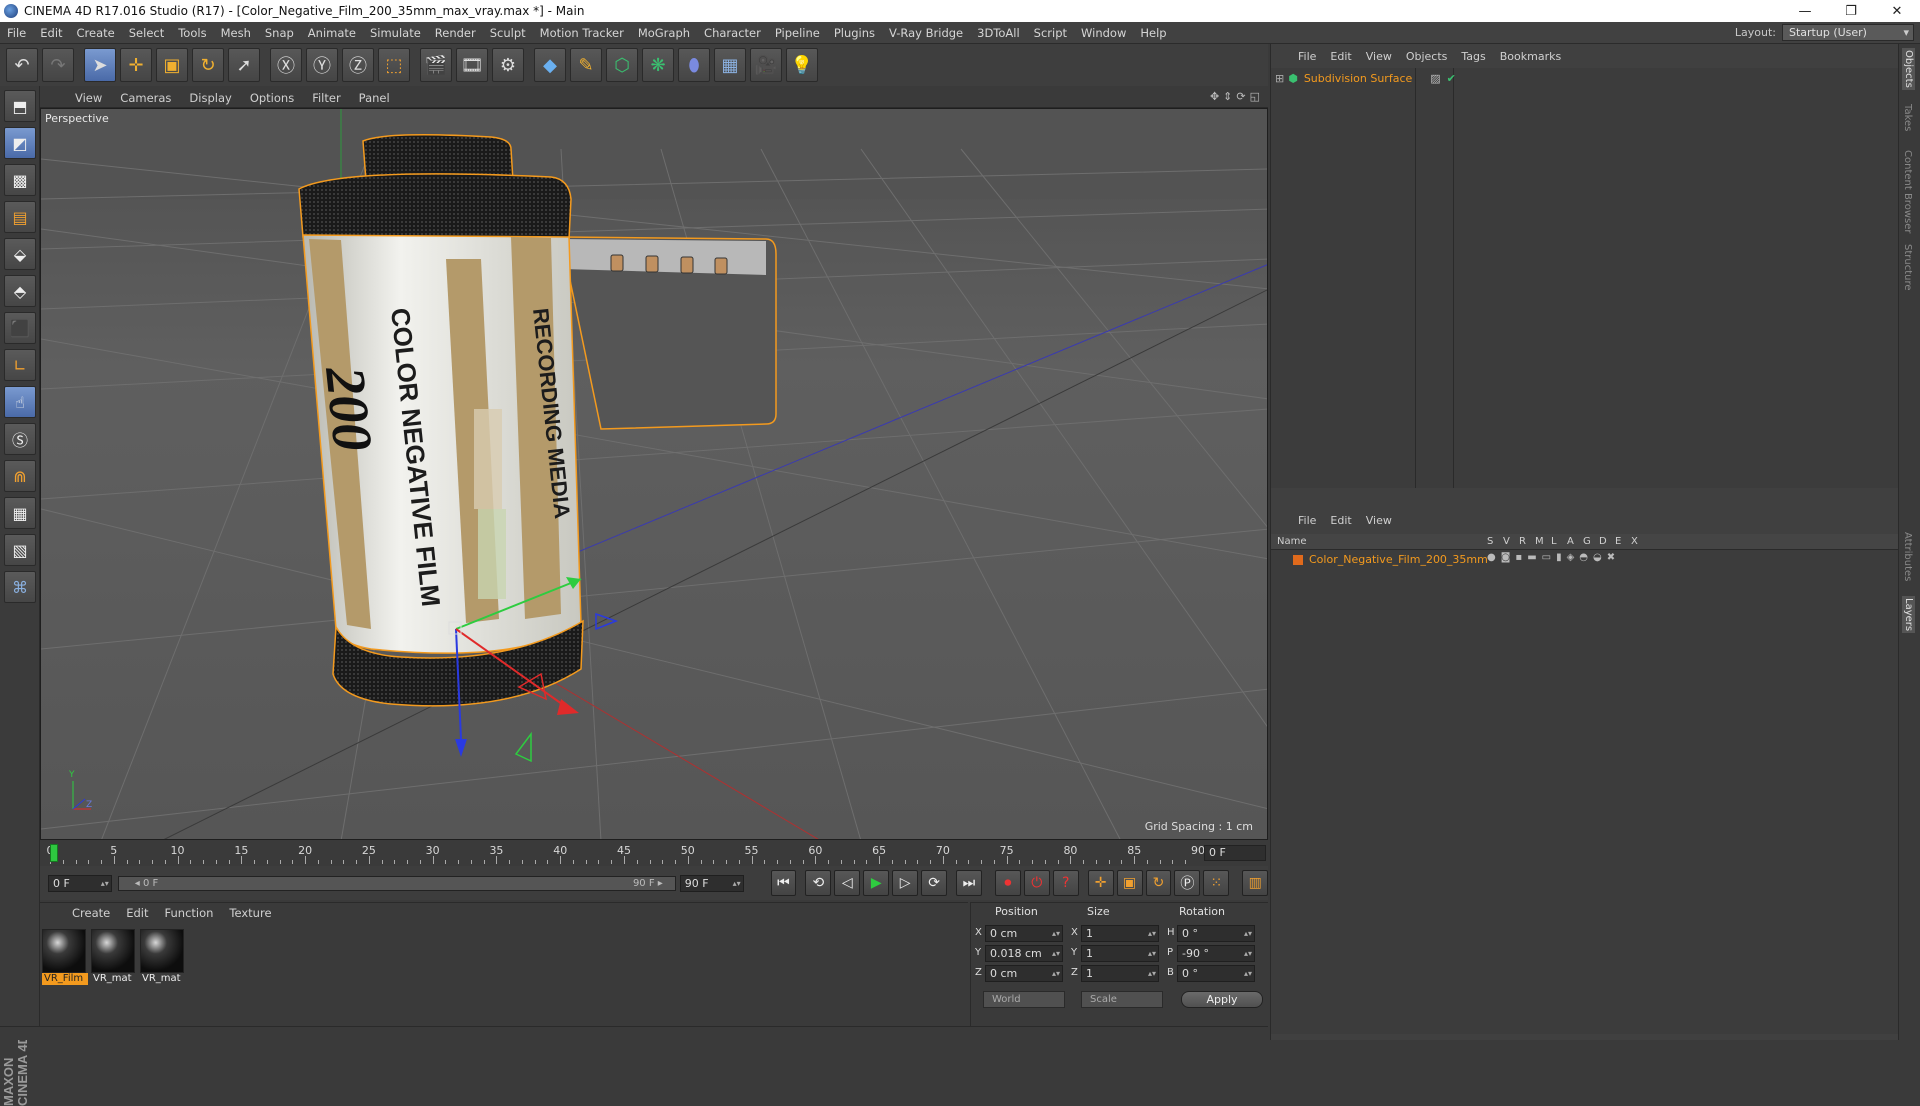  Describe the element at coordinates (1024, 933) in the screenshot. I see `position-x-field: 0 cm ▴▾` at that location.